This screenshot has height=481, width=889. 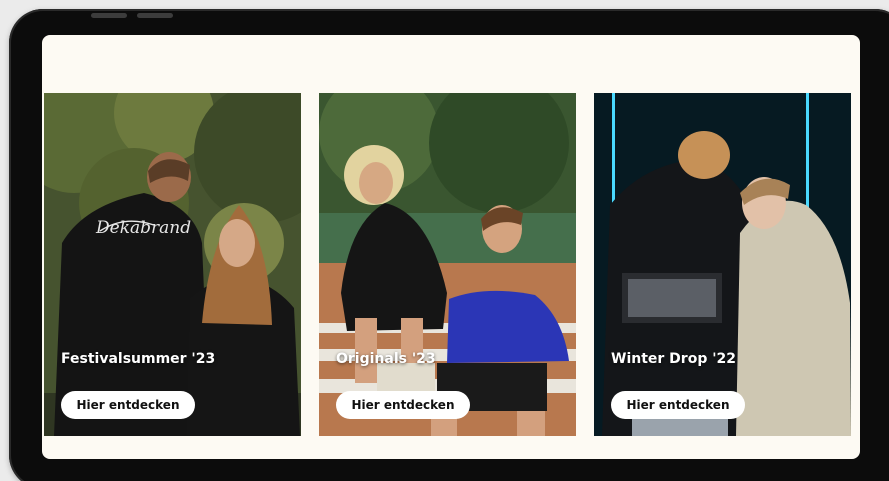 What do you see at coordinates (386, 359) in the screenshot?
I see `collection-title: Originals '23` at bounding box center [386, 359].